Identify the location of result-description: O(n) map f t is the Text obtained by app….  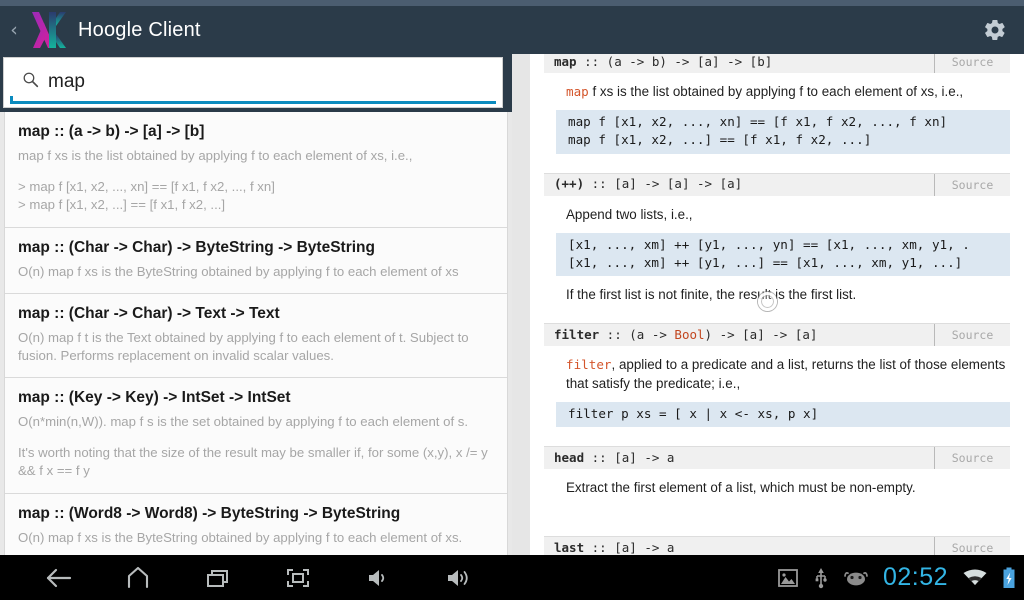
(243, 346).